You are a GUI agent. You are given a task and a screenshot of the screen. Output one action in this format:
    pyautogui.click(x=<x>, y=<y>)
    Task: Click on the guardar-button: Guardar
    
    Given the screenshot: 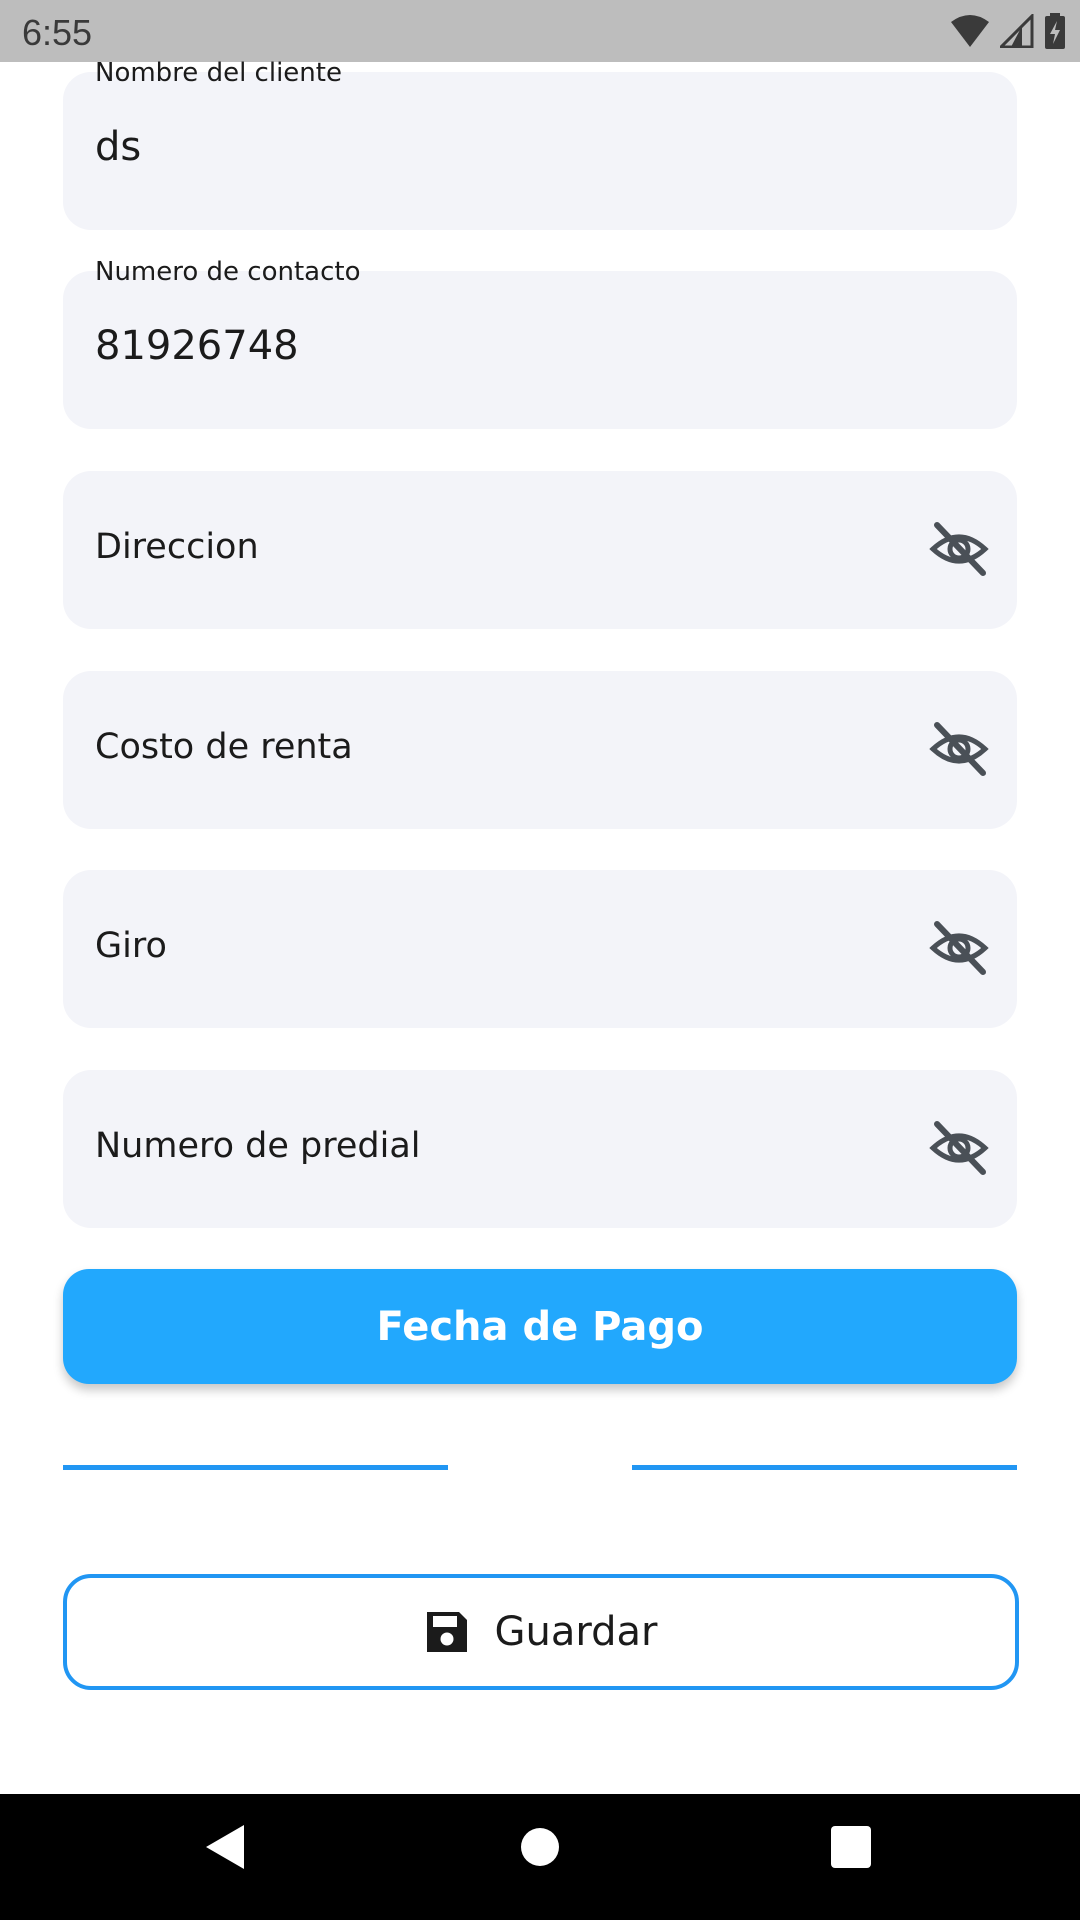 What is the action you would take?
    pyautogui.click(x=541, y=1632)
    